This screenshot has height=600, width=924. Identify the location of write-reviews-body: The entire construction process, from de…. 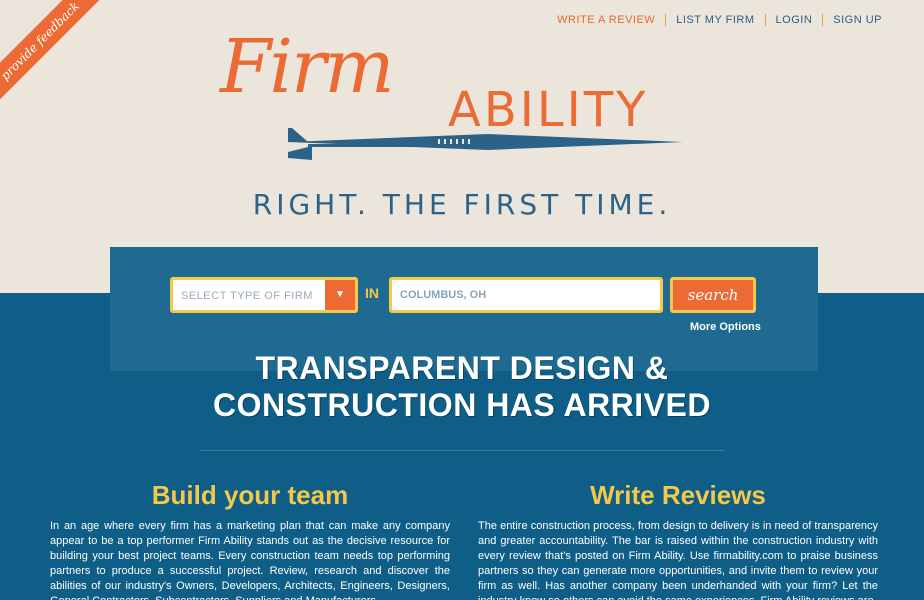
(678, 560).